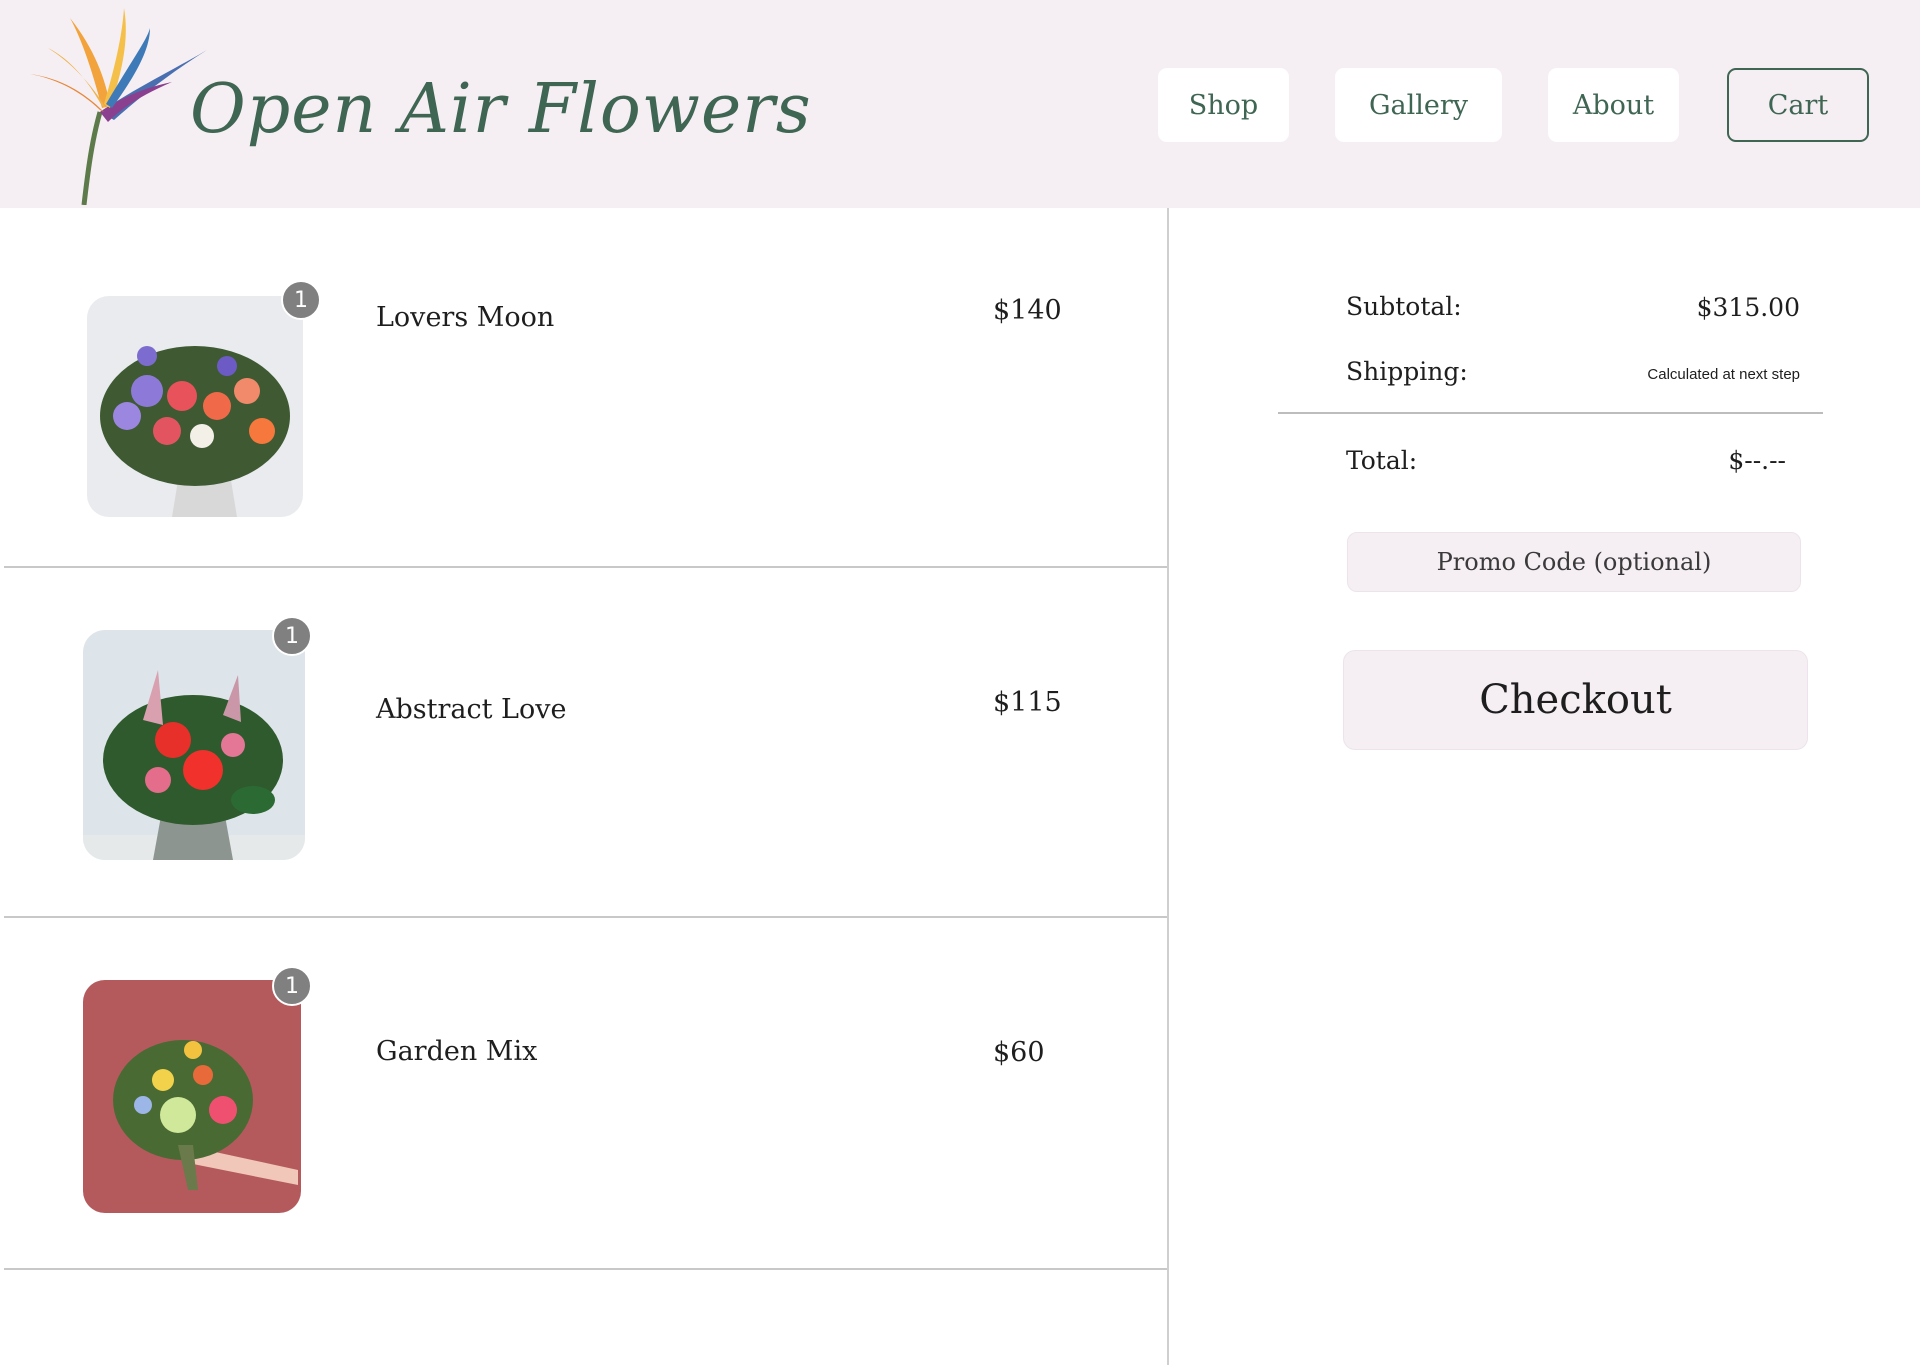 This screenshot has height=1365, width=1920. I want to click on item-name: Garden Mix, so click(456, 1051).